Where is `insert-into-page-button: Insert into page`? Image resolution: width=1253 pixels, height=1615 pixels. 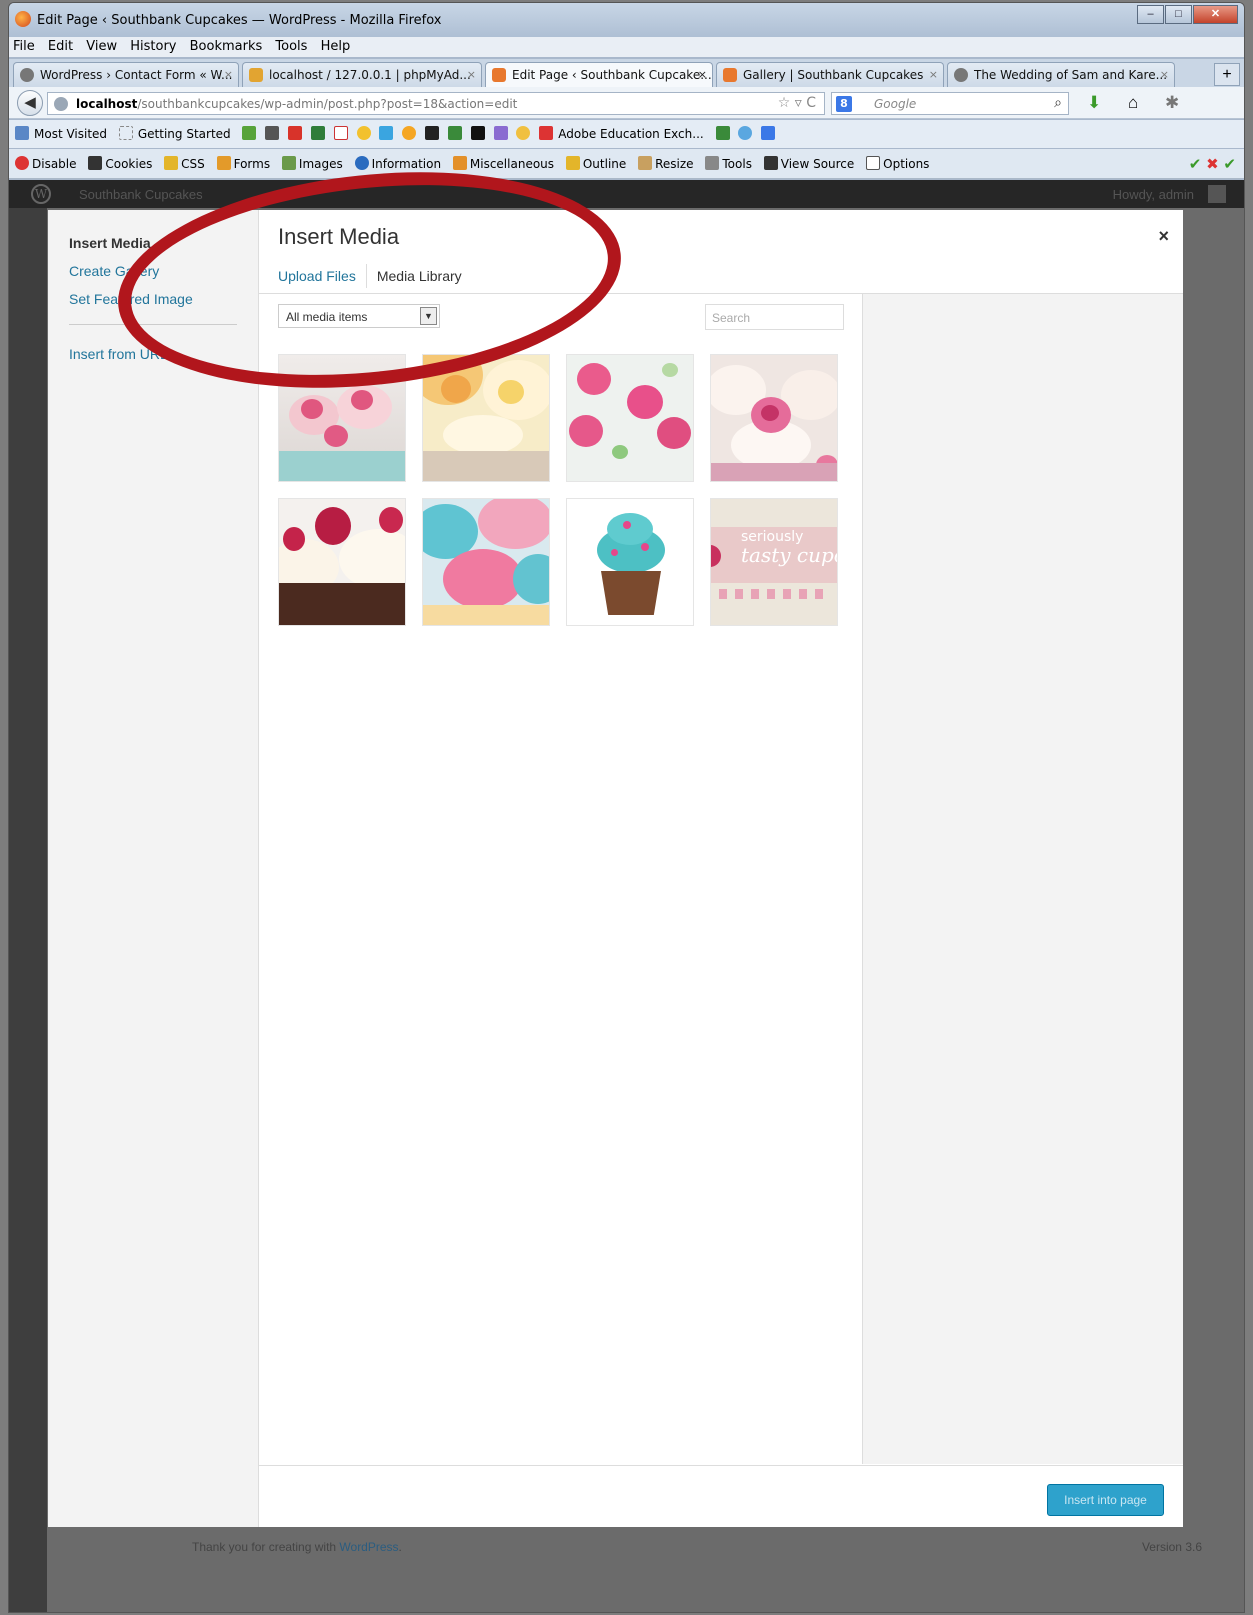 insert-into-page-button: Insert into page is located at coordinates (1105, 1500).